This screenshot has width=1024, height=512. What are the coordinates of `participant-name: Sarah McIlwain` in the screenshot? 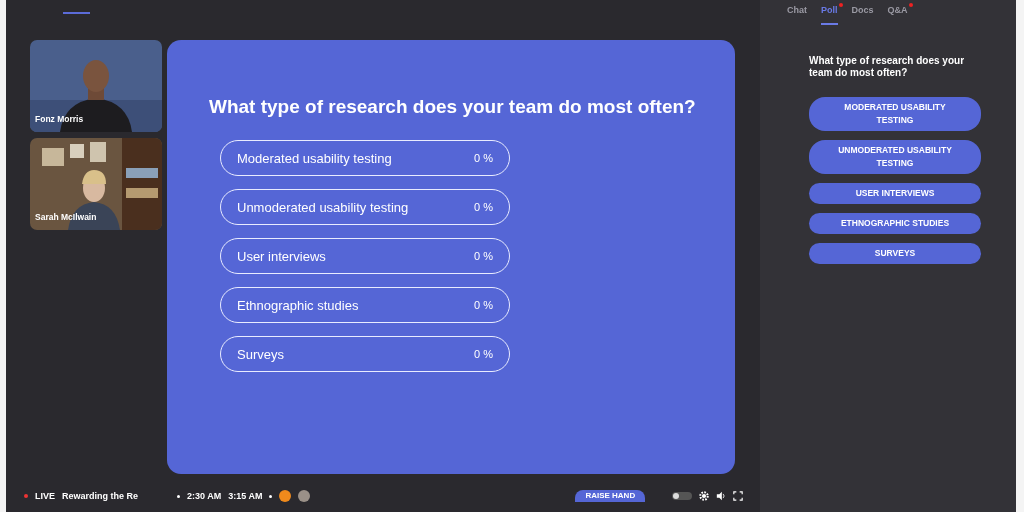 It's located at (66, 217).